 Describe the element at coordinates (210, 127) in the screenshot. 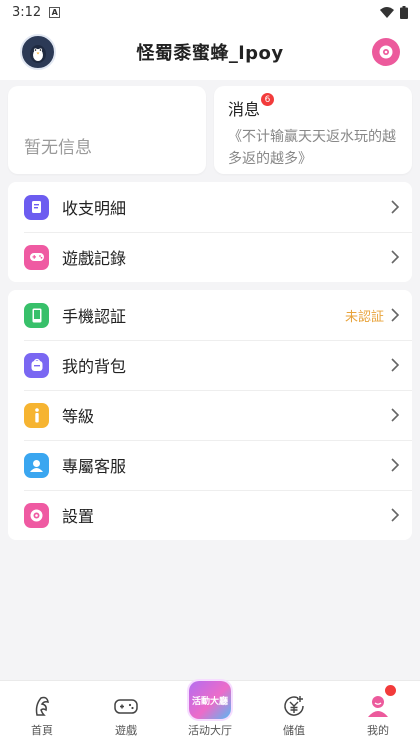

I see `info-cards: 暂无信息 消息 6 《不计输赢天天返水玩的越多返的越多》` at that location.